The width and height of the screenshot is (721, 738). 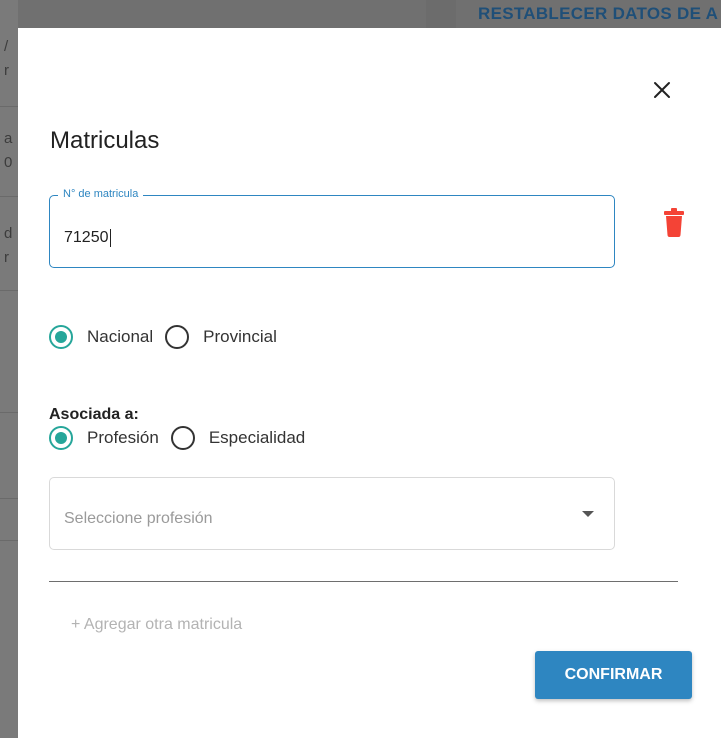 I want to click on dialog-title: Matriculas, so click(x=105, y=140).